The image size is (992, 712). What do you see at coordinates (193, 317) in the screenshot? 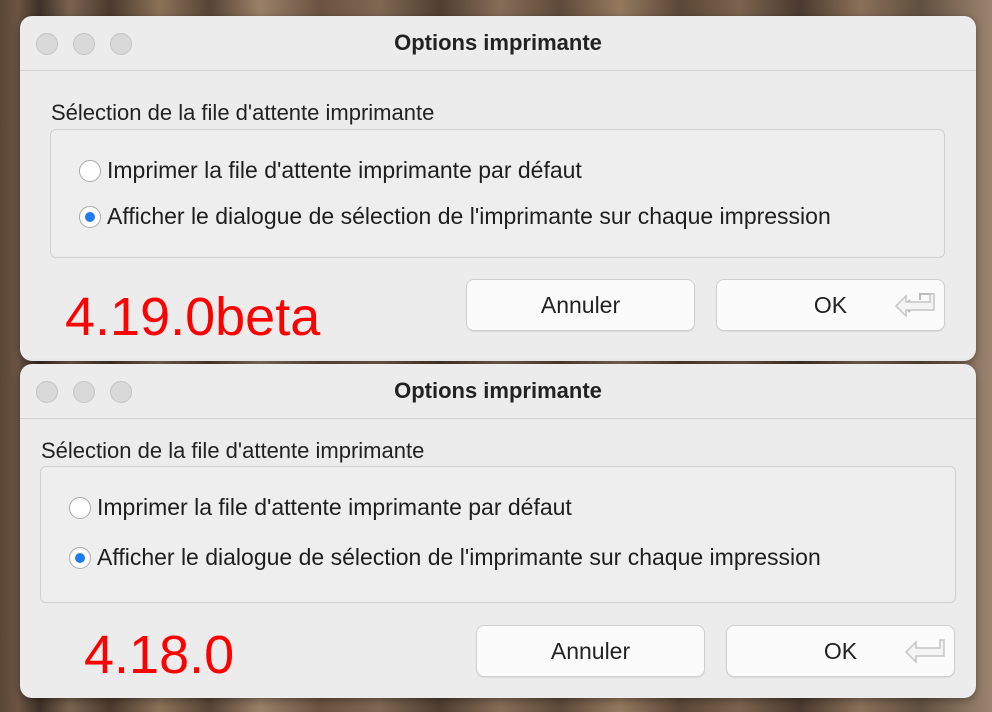
I see `version-annotation: 4.19.0beta` at bounding box center [193, 317].